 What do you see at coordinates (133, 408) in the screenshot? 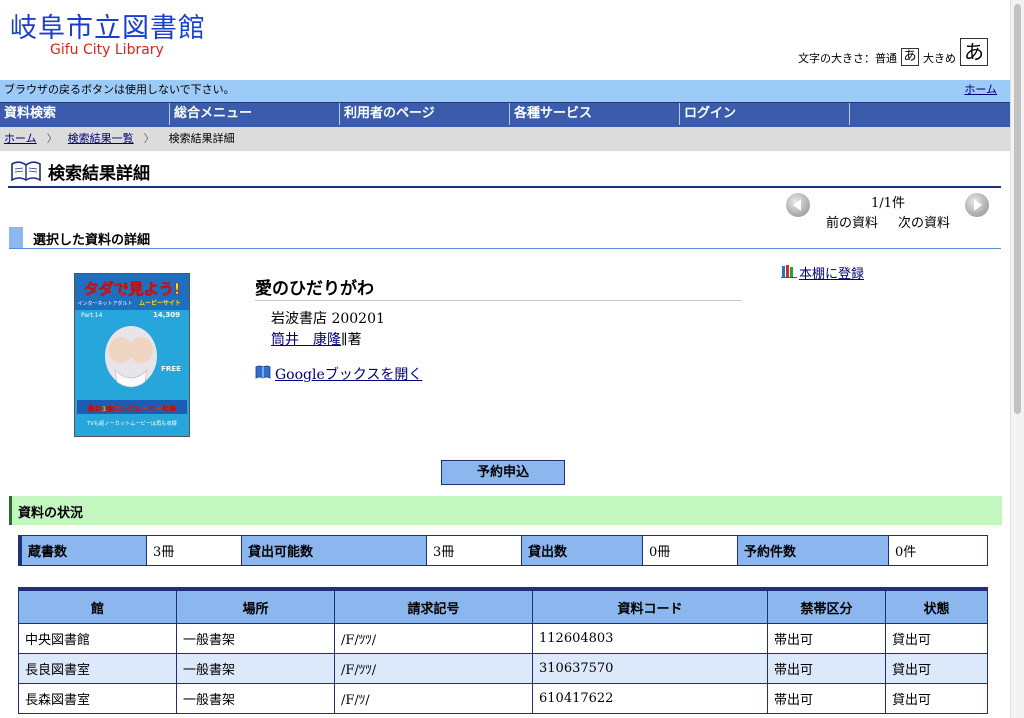
I see `cover-feature: 最新1億ロングムービー特集` at bounding box center [133, 408].